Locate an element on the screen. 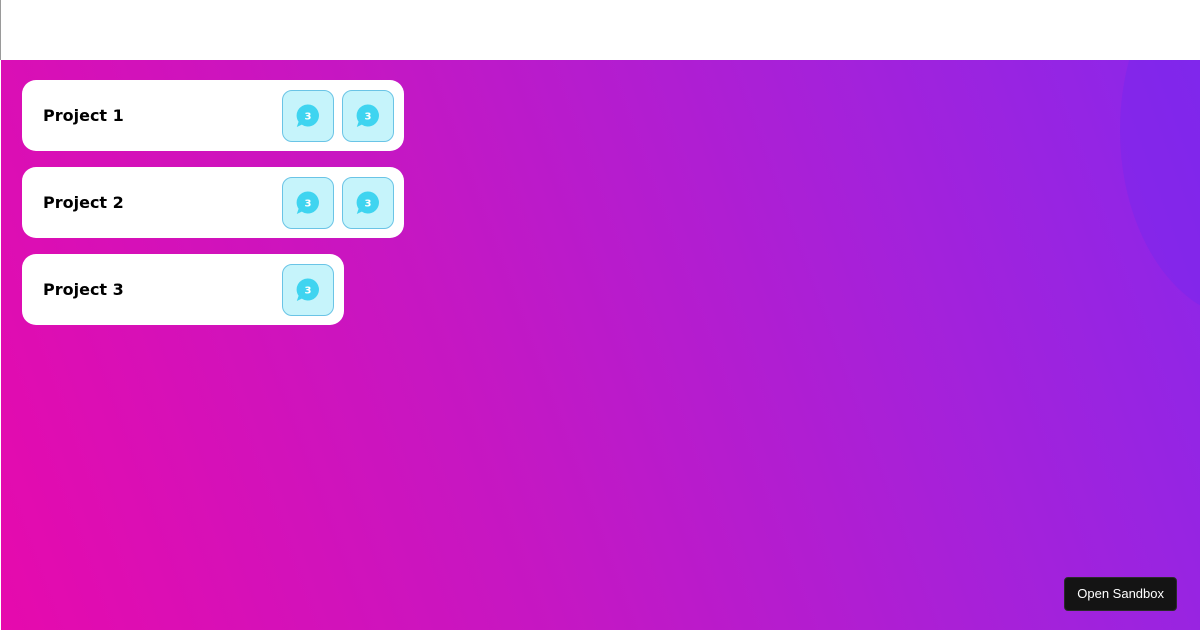 This screenshot has height=630, width=1200. project-title: Project 2 is located at coordinates (83, 202).